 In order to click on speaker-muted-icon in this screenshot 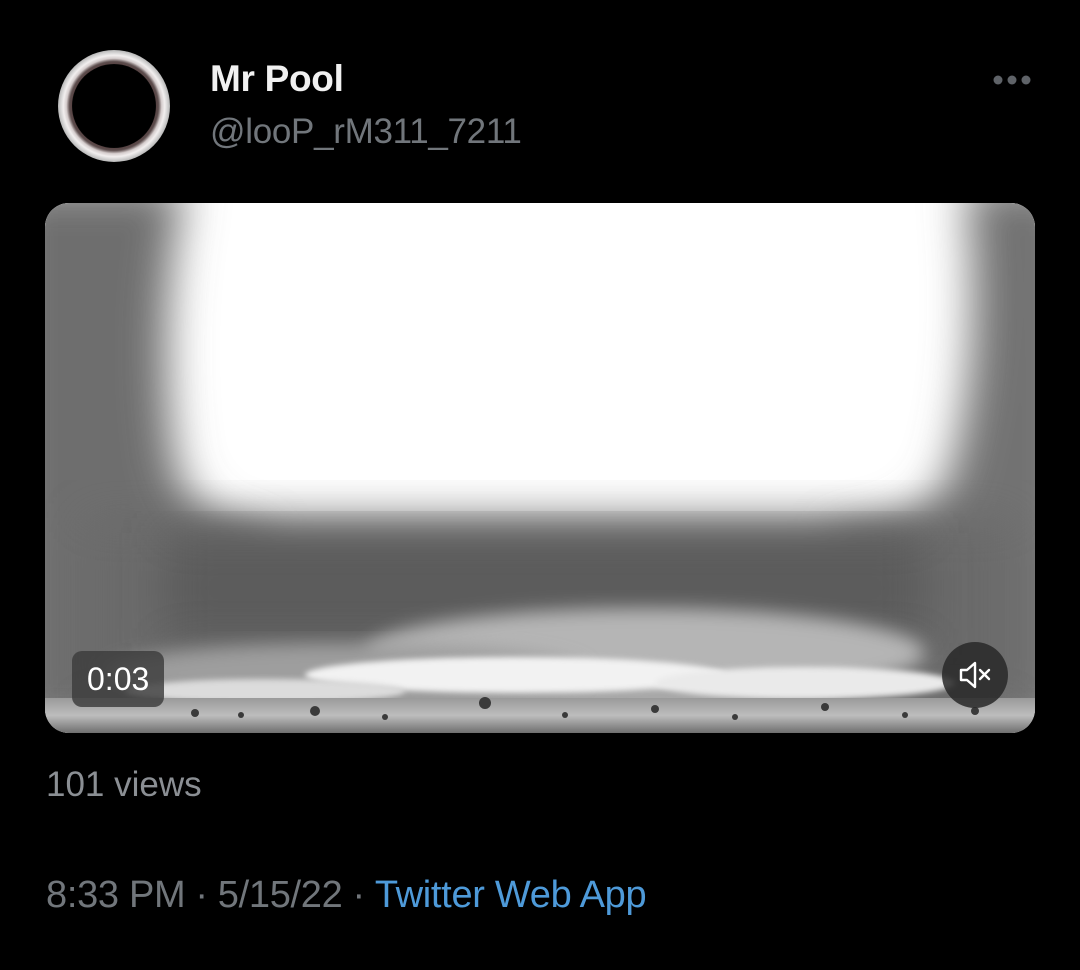, I will do `click(975, 675)`.